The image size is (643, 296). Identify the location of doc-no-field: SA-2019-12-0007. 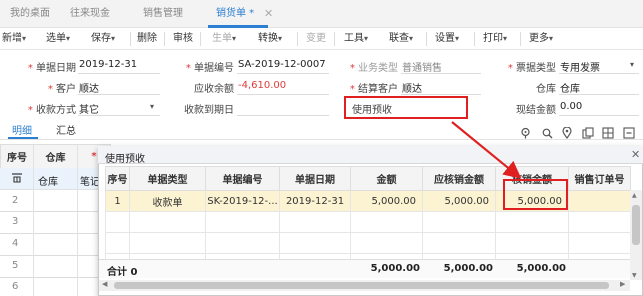
(282, 64).